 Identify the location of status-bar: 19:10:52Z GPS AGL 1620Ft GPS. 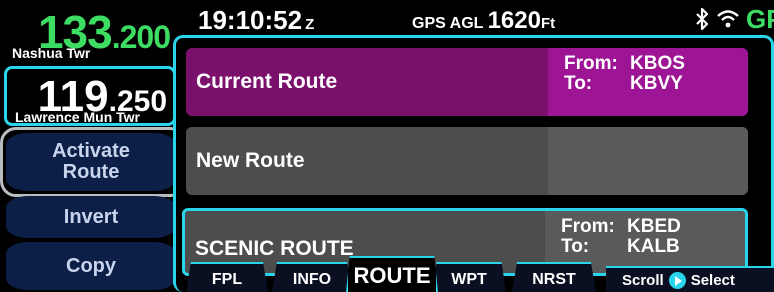
(480, 19).